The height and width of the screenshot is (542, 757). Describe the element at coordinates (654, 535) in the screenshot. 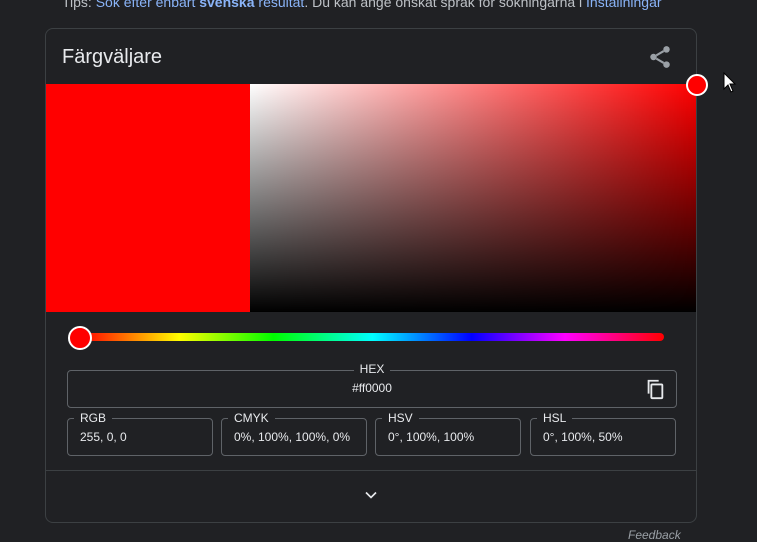

I see `feedback-link: Feedback` at that location.